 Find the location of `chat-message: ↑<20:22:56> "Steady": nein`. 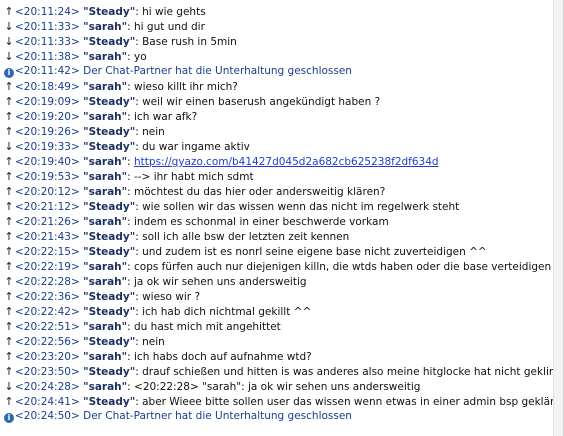

chat-message: ↑<20:22:56> "Steady": nein is located at coordinates (84, 341).